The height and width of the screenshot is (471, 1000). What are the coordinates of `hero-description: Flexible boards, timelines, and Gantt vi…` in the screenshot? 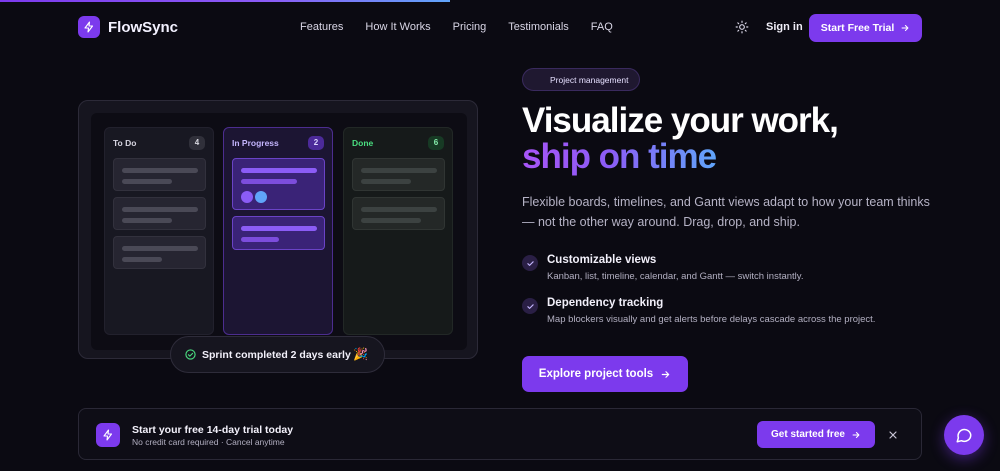 It's located at (726, 212).